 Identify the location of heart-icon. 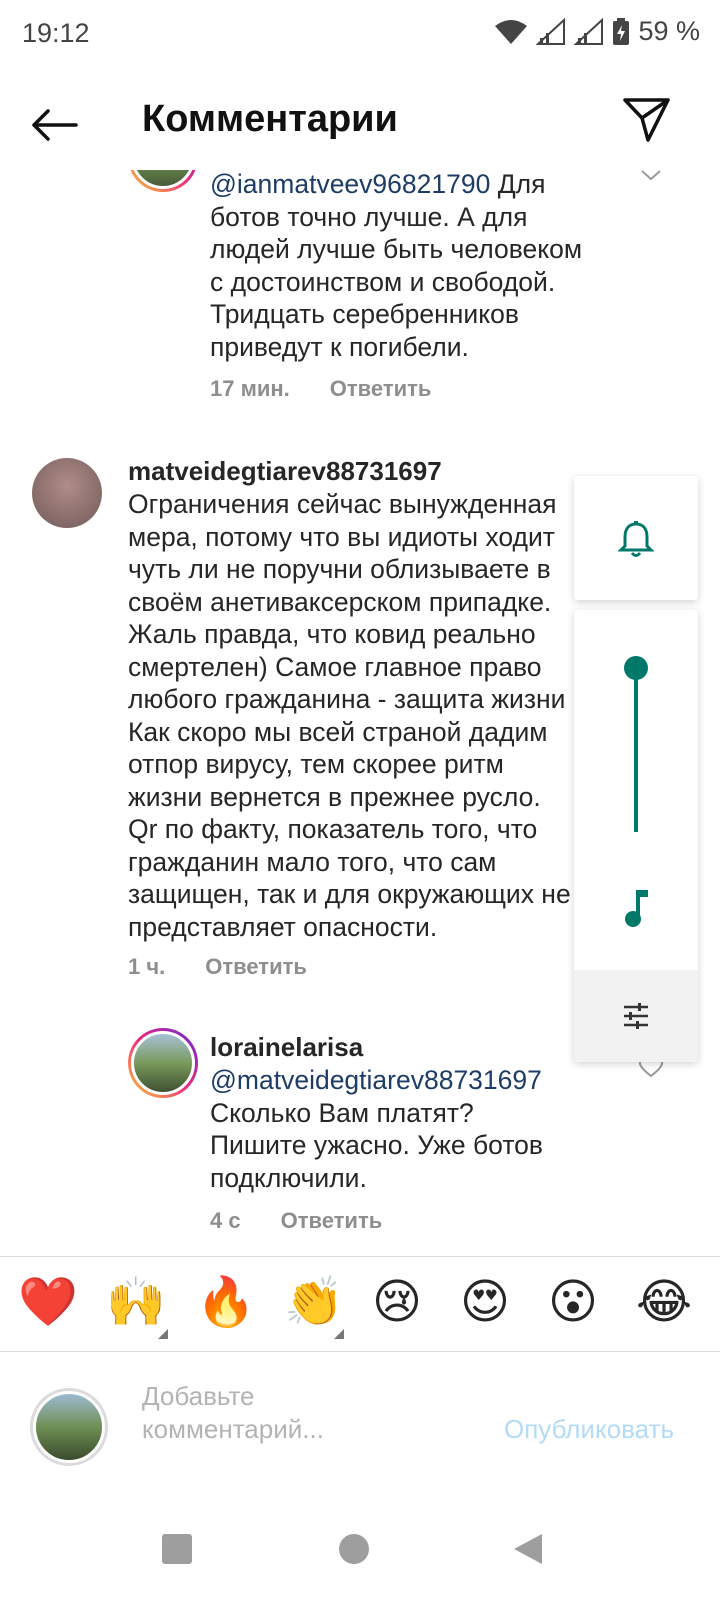
(651, 175).